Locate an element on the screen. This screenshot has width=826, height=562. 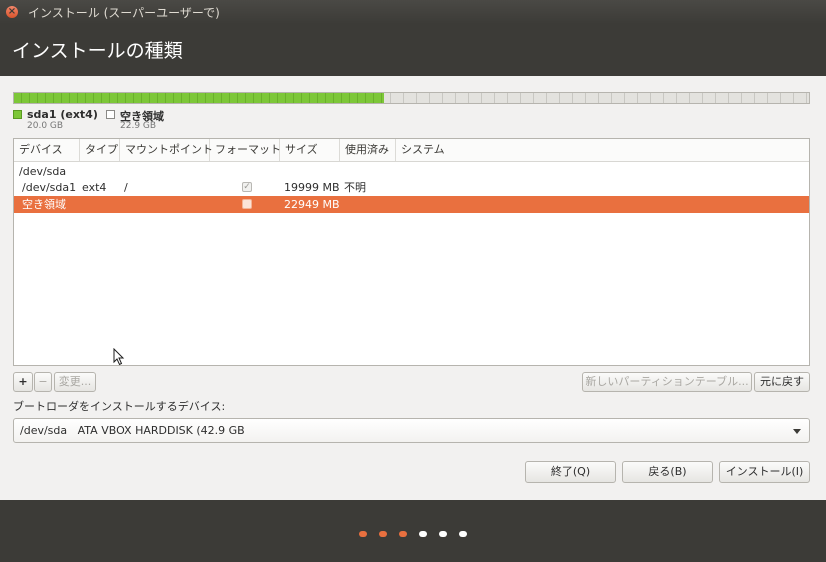
legend-swatch-free-space is located at coordinates (110, 114).